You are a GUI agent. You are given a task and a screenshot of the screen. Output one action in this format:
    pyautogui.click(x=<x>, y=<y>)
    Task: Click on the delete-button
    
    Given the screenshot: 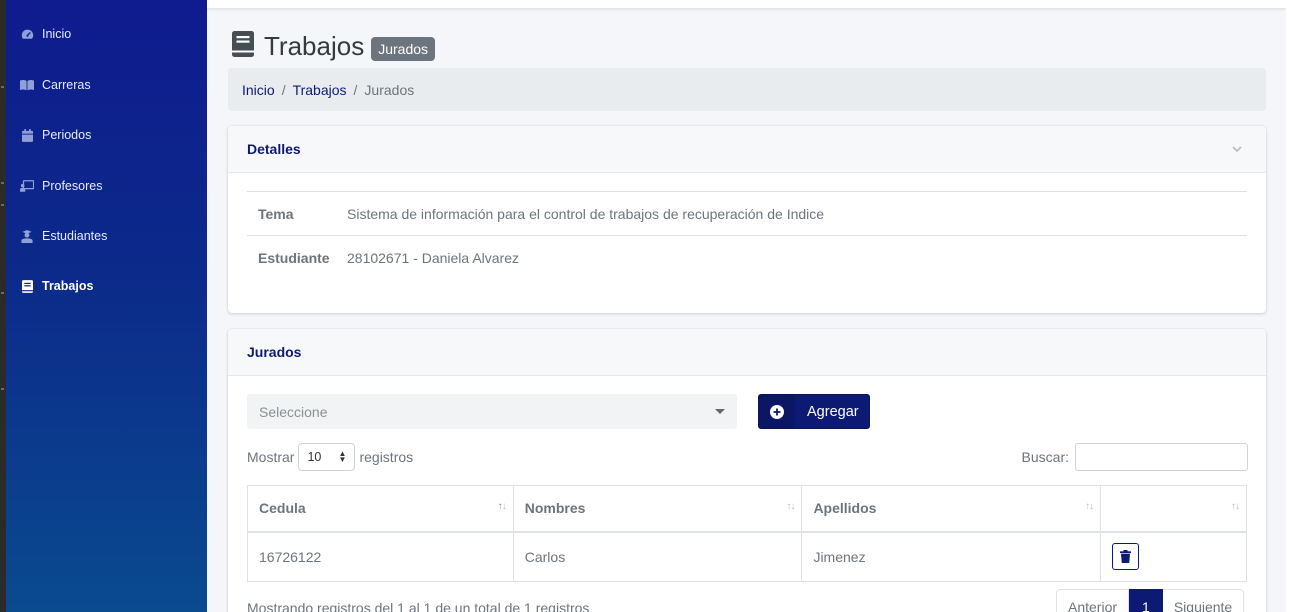 What is the action you would take?
    pyautogui.click(x=1126, y=557)
    